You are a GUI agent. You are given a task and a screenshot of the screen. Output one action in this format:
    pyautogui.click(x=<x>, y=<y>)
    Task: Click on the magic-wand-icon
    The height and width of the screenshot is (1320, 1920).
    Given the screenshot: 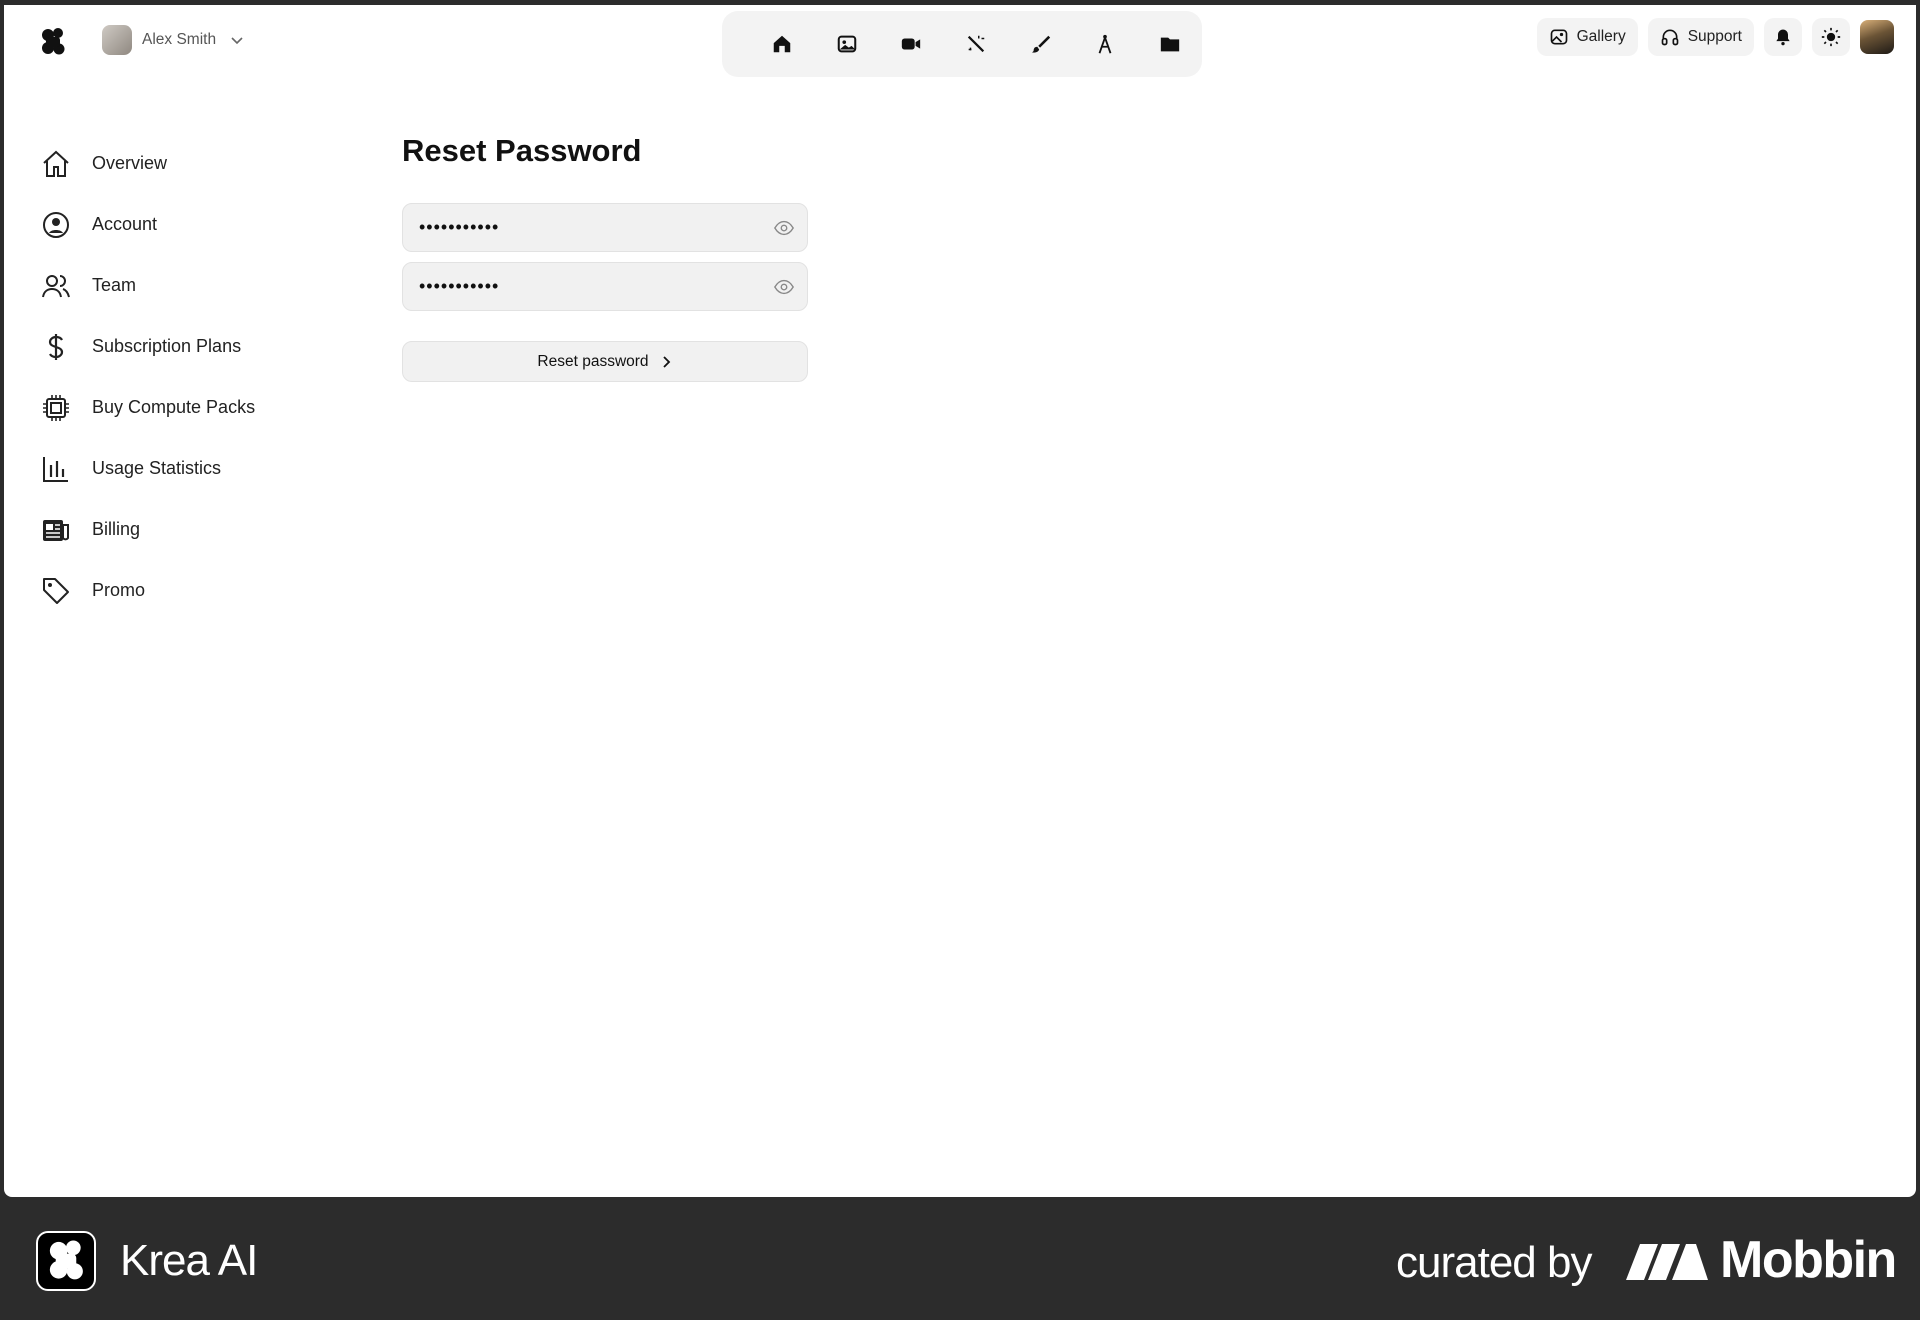 What is the action you would take?
    pyautogui.click(x=976, y=44)
    